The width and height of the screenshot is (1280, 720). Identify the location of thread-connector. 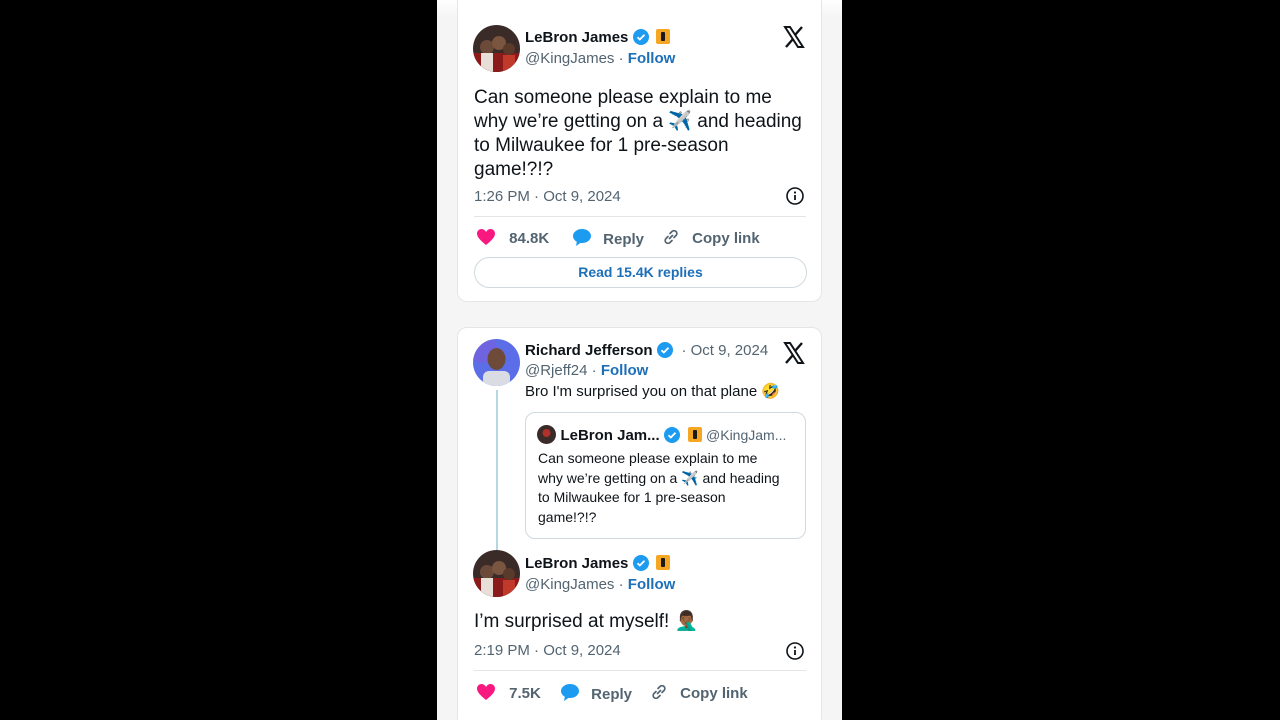
(497, 470).